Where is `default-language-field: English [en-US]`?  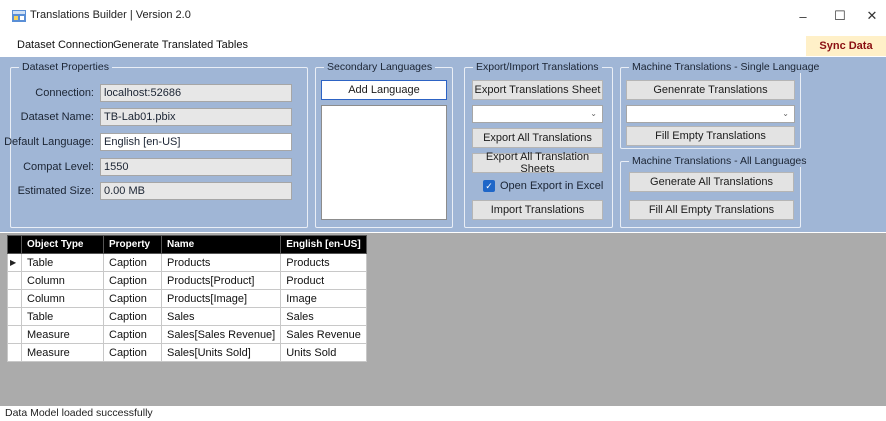
default-language-field: English [en-US] is located at coordinates (196, 142).